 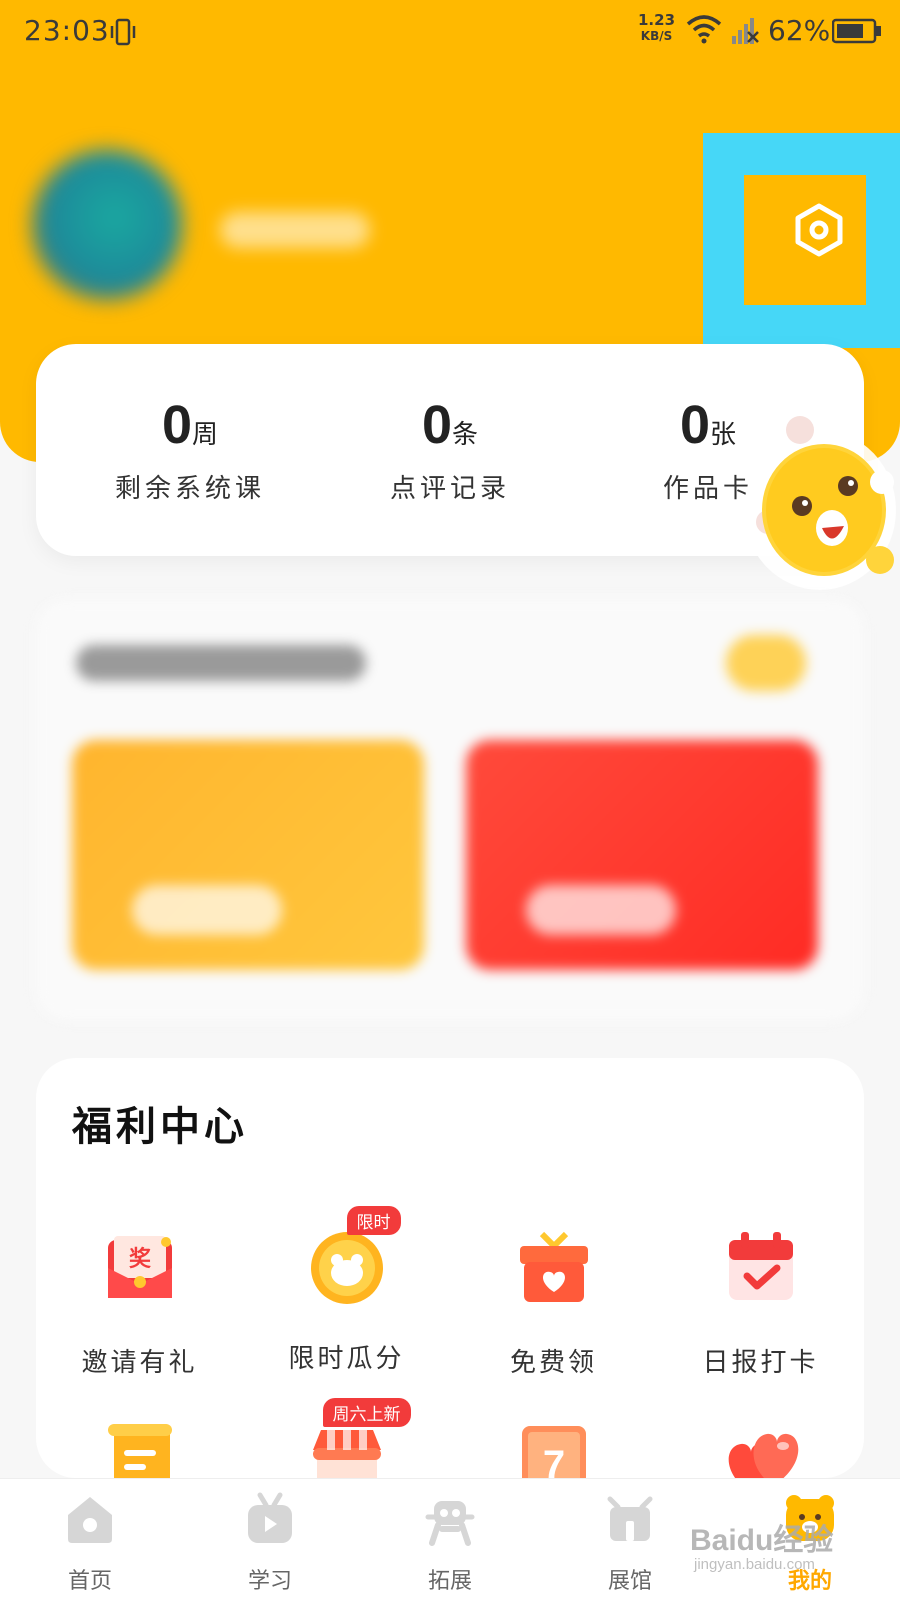 I want to click on shop-icon, so click(x=346, y=1454).